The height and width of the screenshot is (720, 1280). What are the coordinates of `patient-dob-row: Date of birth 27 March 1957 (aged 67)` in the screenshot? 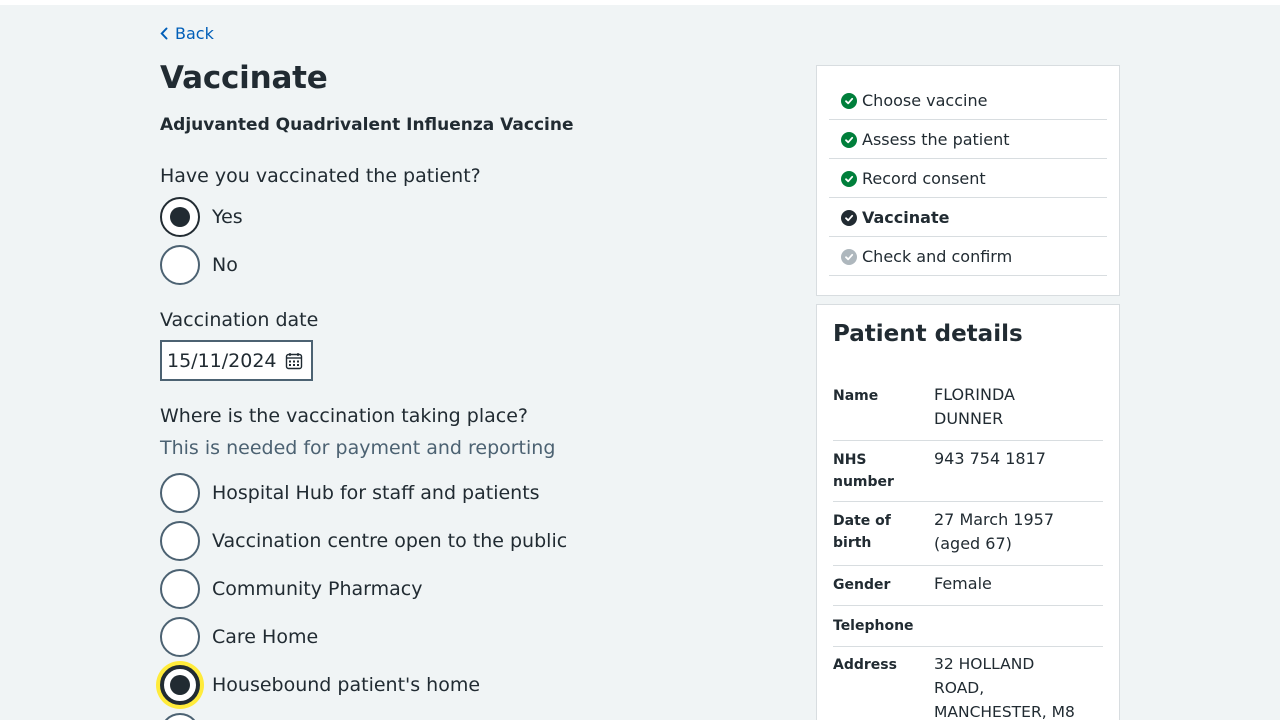 It's located at (968, 537).